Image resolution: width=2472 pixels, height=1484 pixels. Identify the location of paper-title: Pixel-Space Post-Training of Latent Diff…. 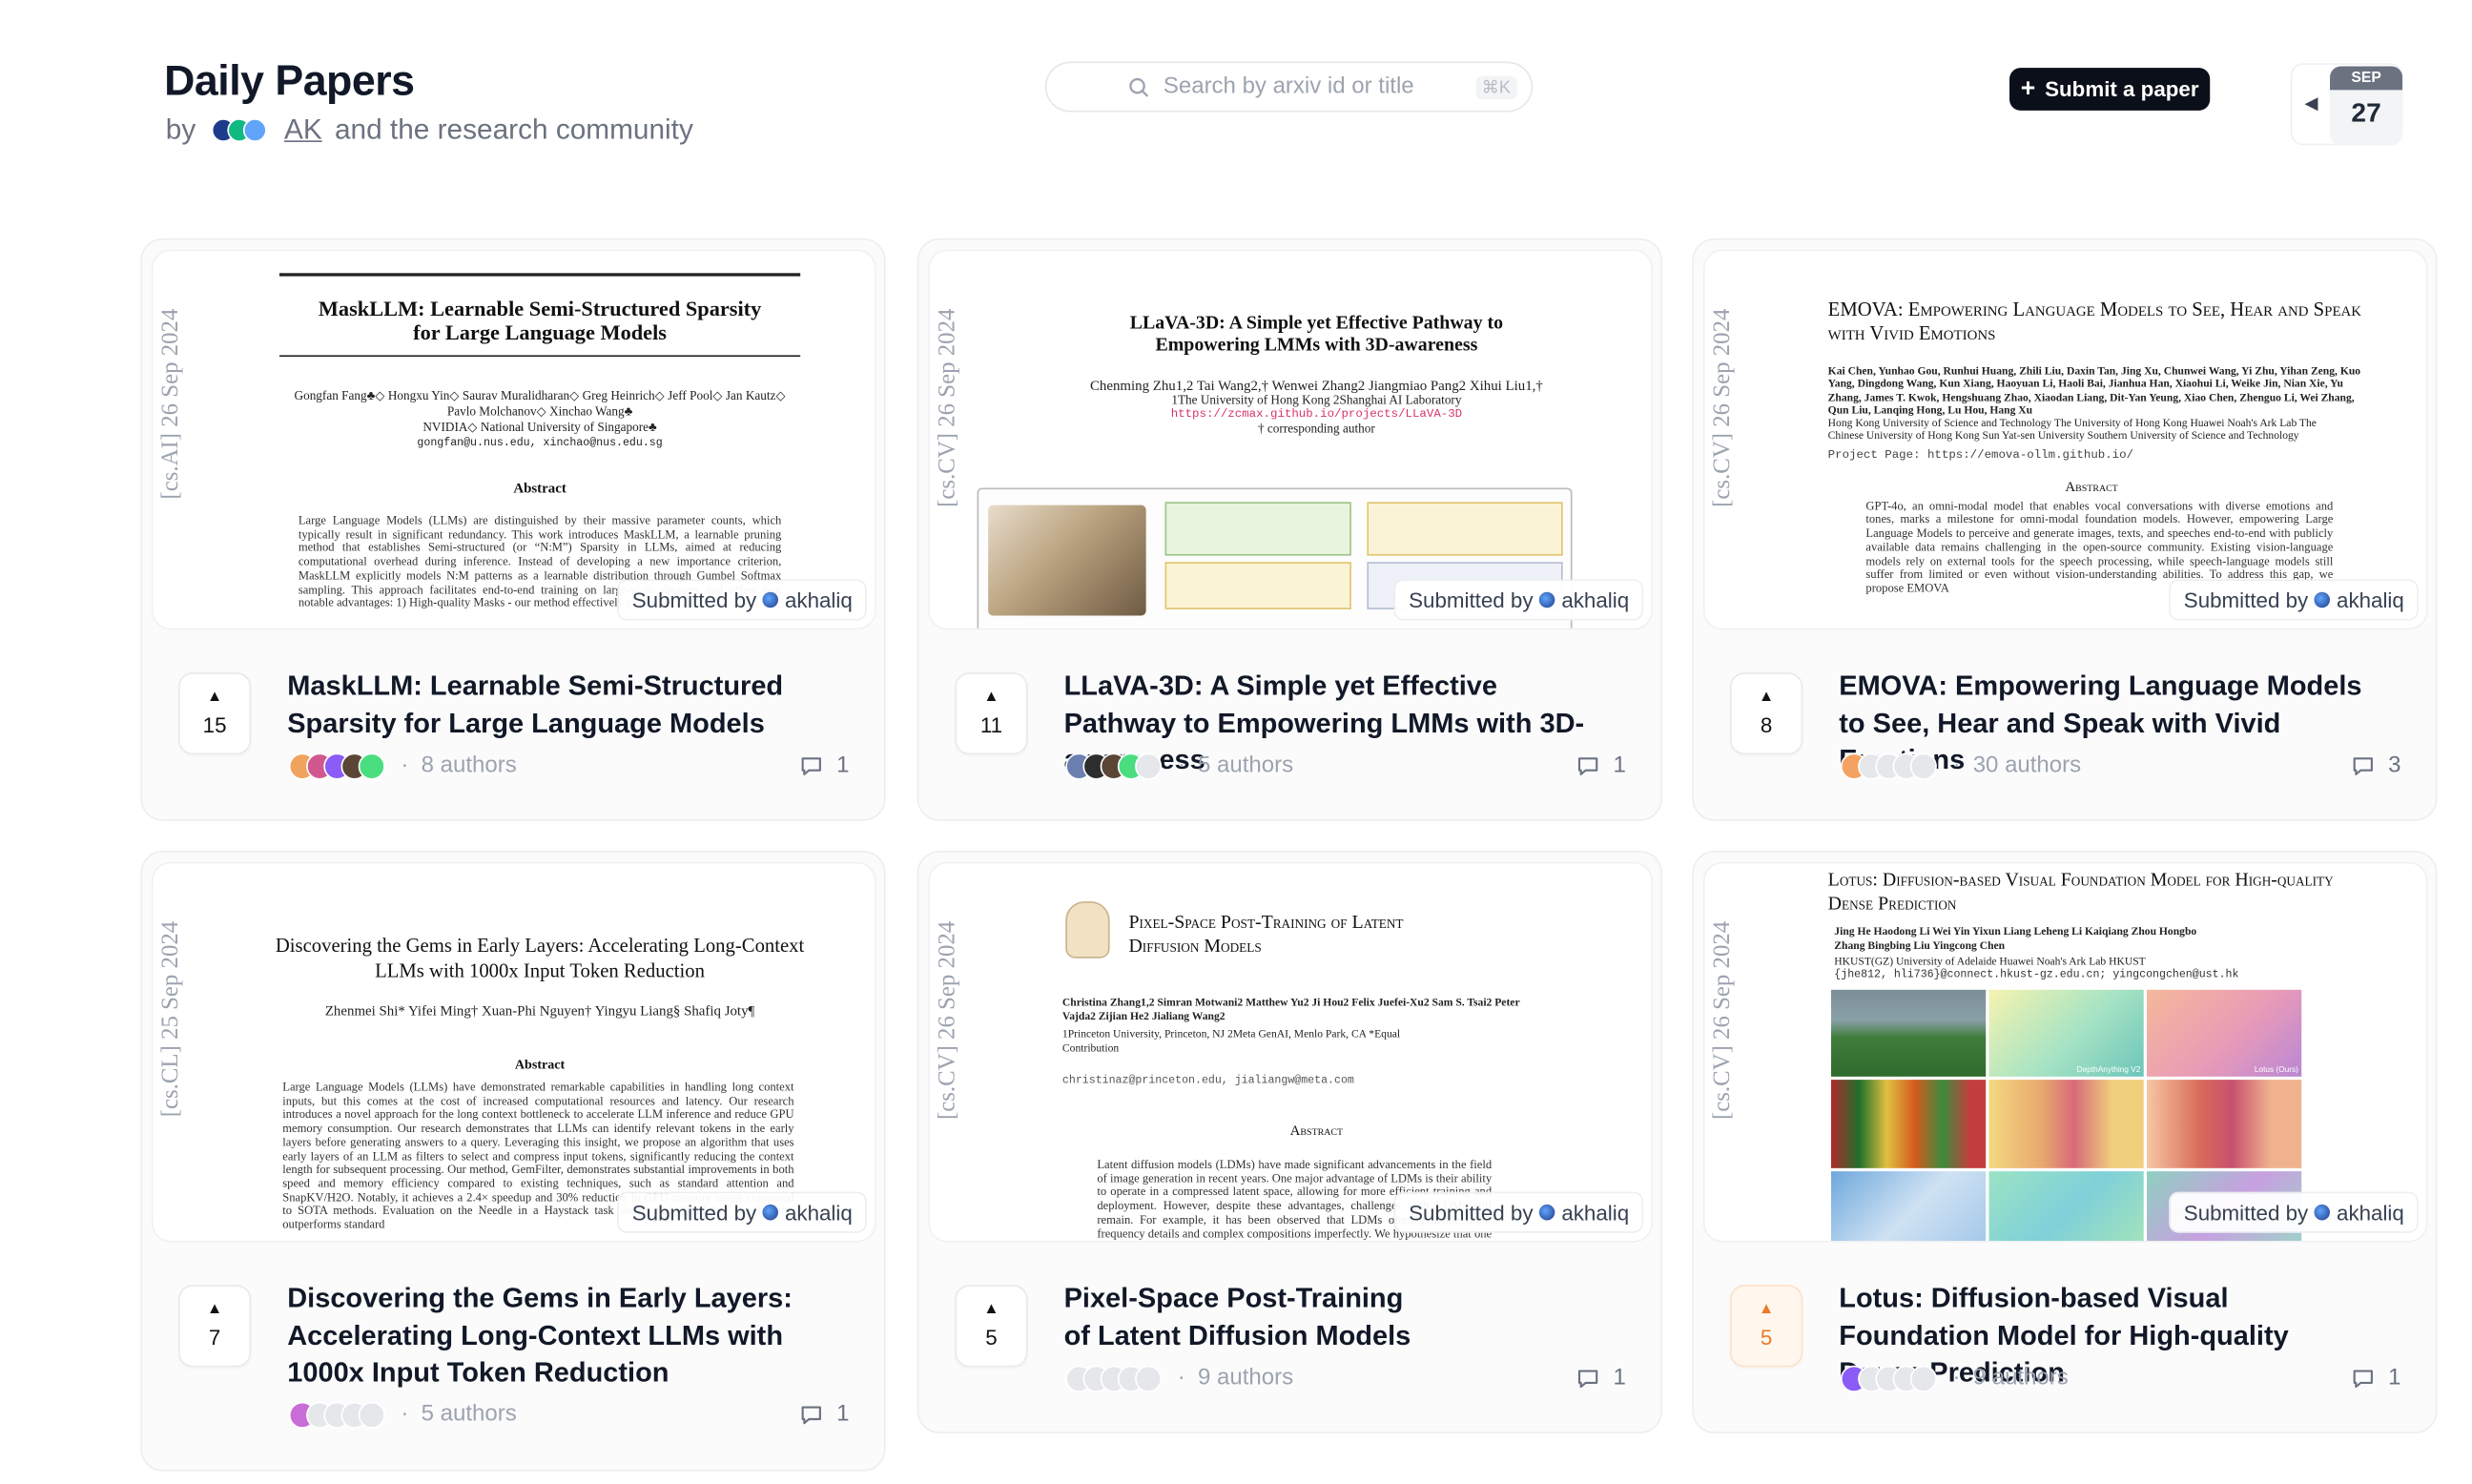
(1246, 1317).